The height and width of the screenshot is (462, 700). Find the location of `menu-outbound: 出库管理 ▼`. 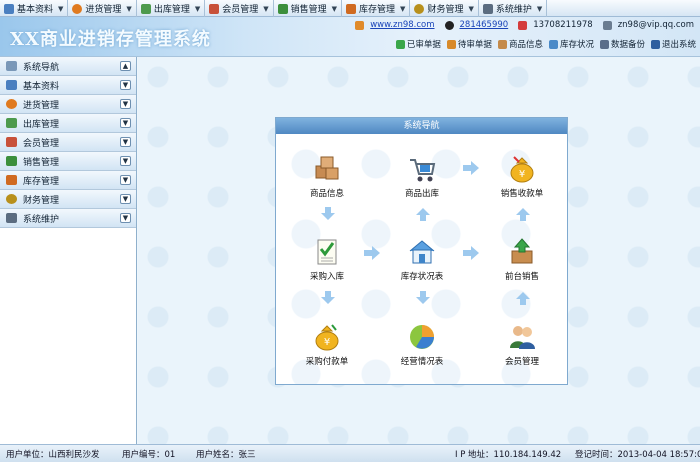

menu-outbound: 出库管理 ▼ is located at coordinates (171, 8).